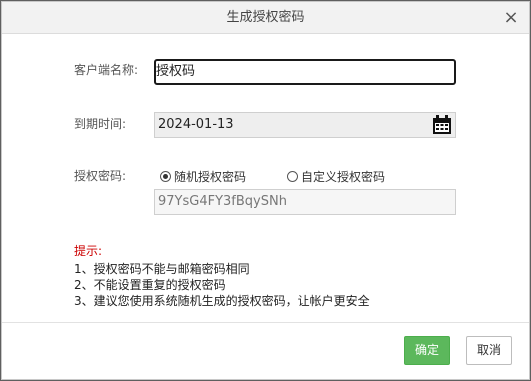  Describe the element at coordinates (511, 17) in the screenshot. I see `close-icon: ×` at that location.